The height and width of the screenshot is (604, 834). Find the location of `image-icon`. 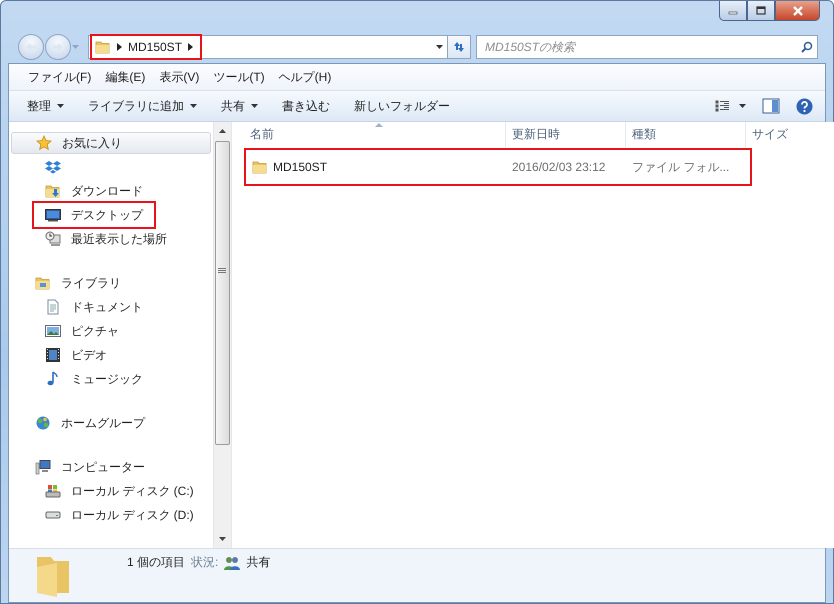

image-icon is located at coordinates (53, 331).